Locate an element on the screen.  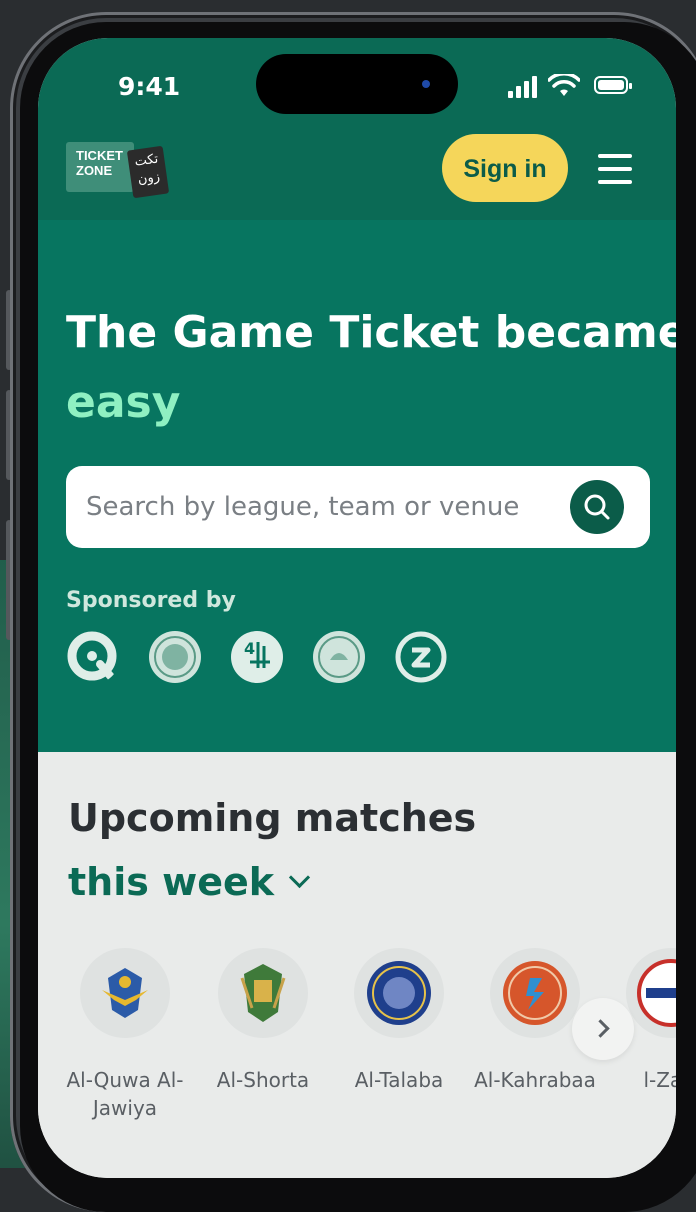
sponsor-q-logo-icon is located at coordinates (92, 656).